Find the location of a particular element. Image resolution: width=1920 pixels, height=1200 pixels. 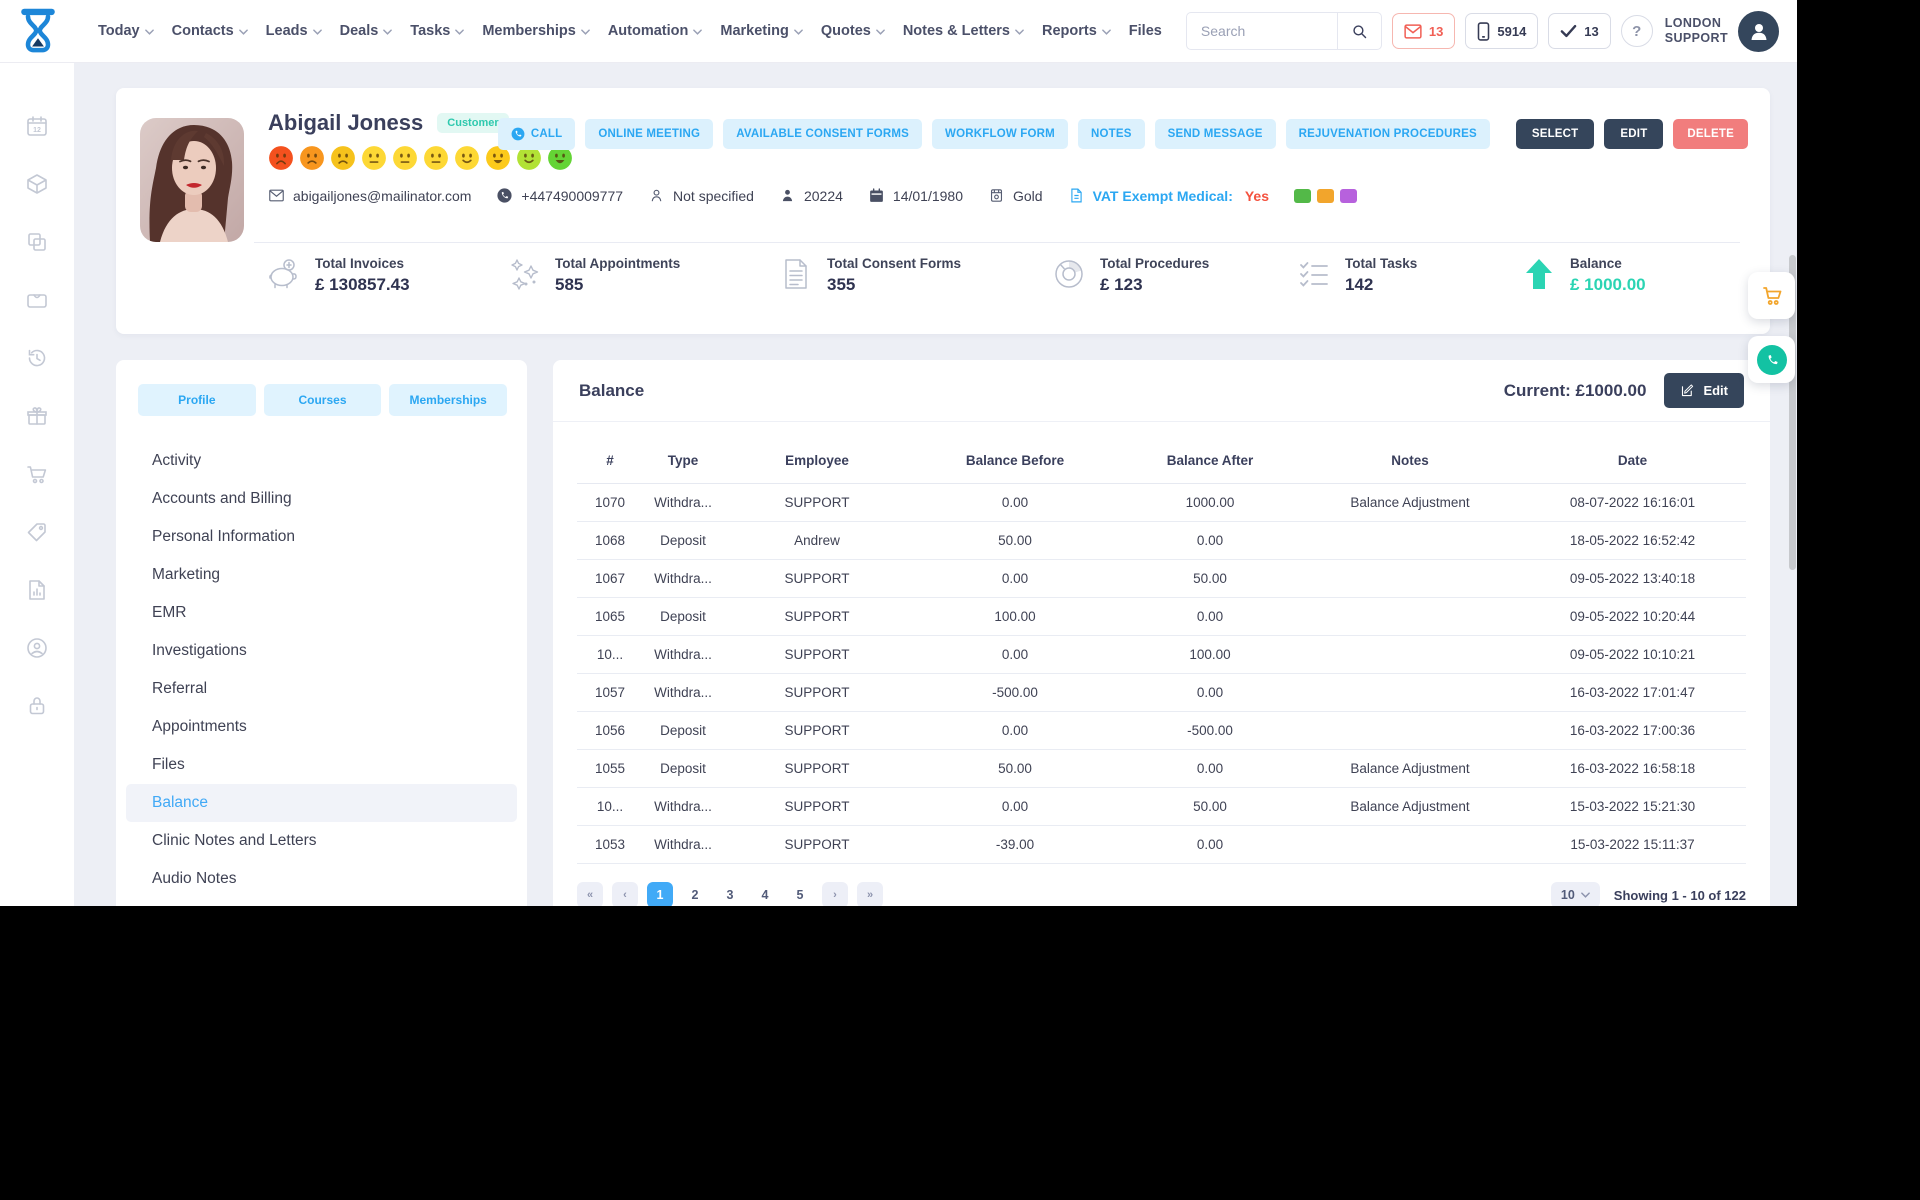

call-widget-button is located at coordinates (1771, 359).